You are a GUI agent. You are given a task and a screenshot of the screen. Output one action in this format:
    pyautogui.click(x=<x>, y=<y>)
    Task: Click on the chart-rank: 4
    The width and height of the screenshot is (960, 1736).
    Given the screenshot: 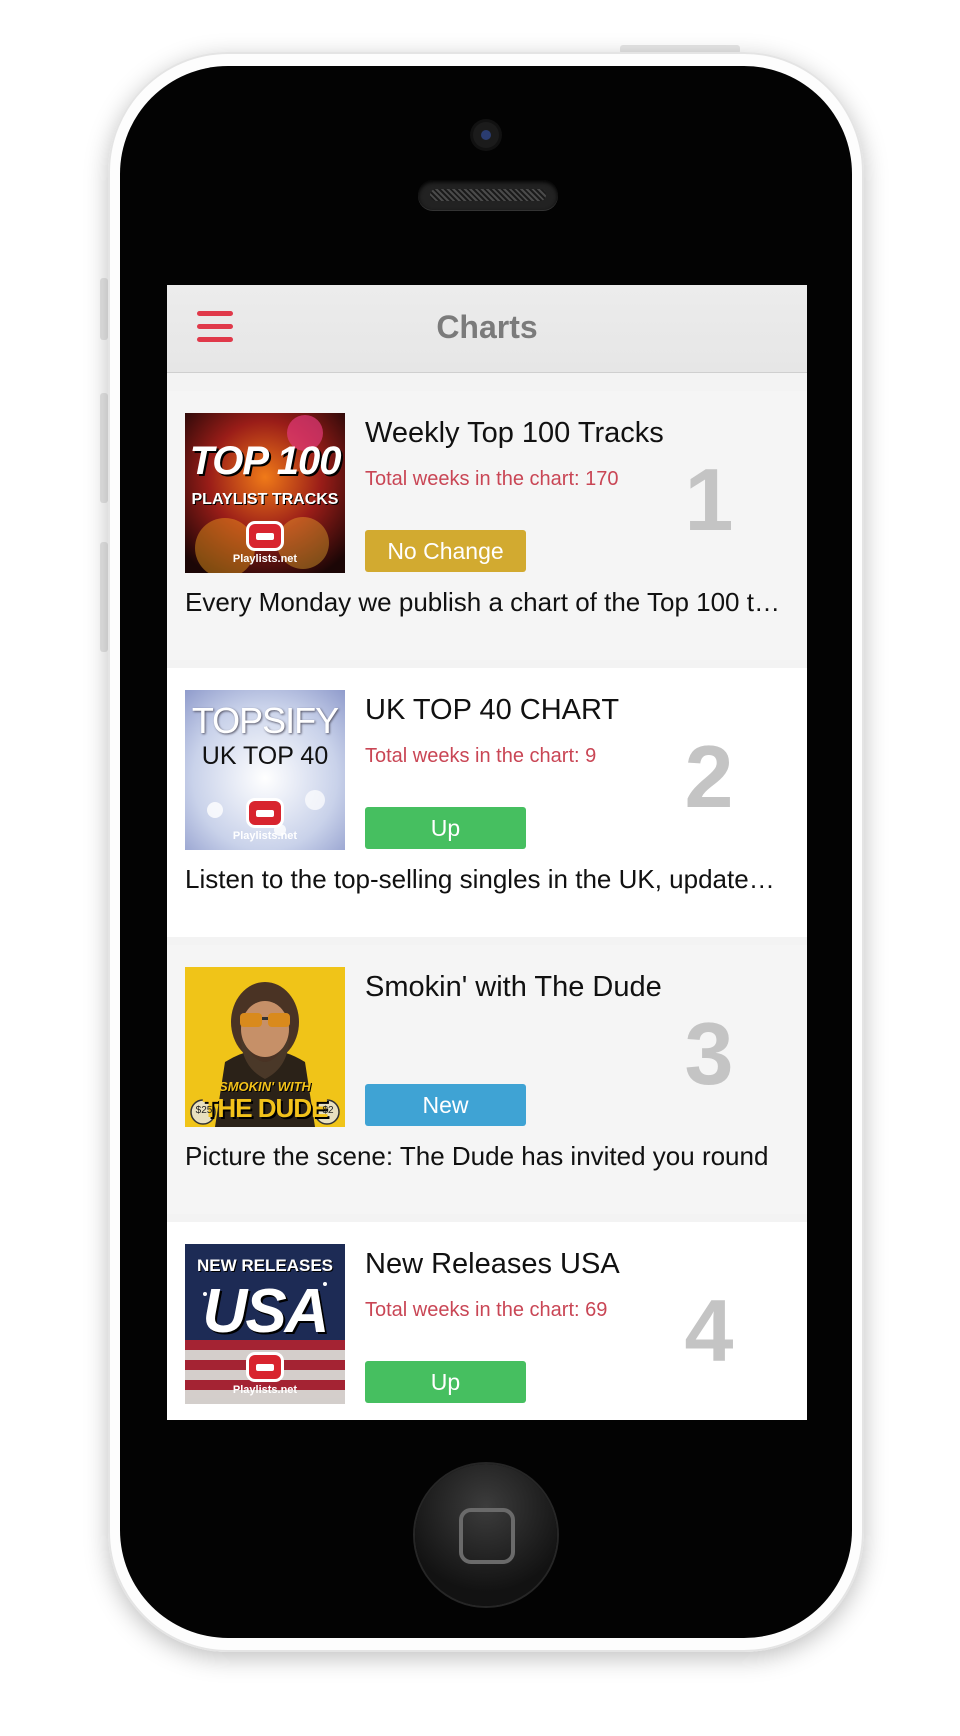 What is the action you would take?
    pyautogui.click(x=709, y=1330)
    